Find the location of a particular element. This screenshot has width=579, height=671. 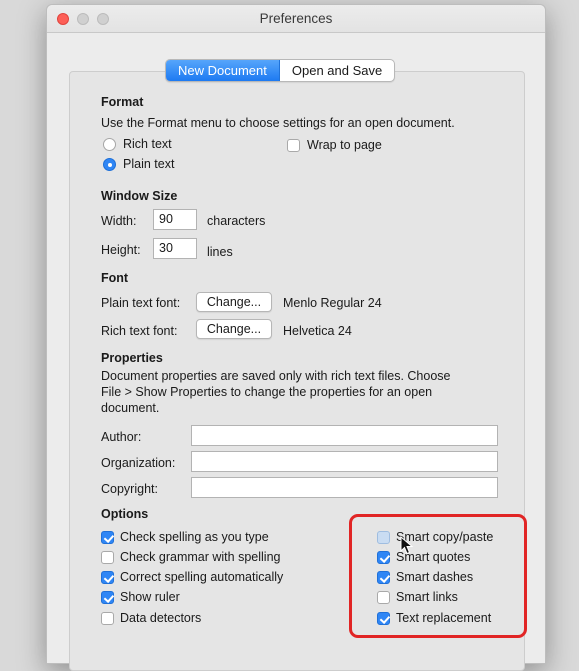

show-ruler-checkbox is located at coordinates (107, 597).